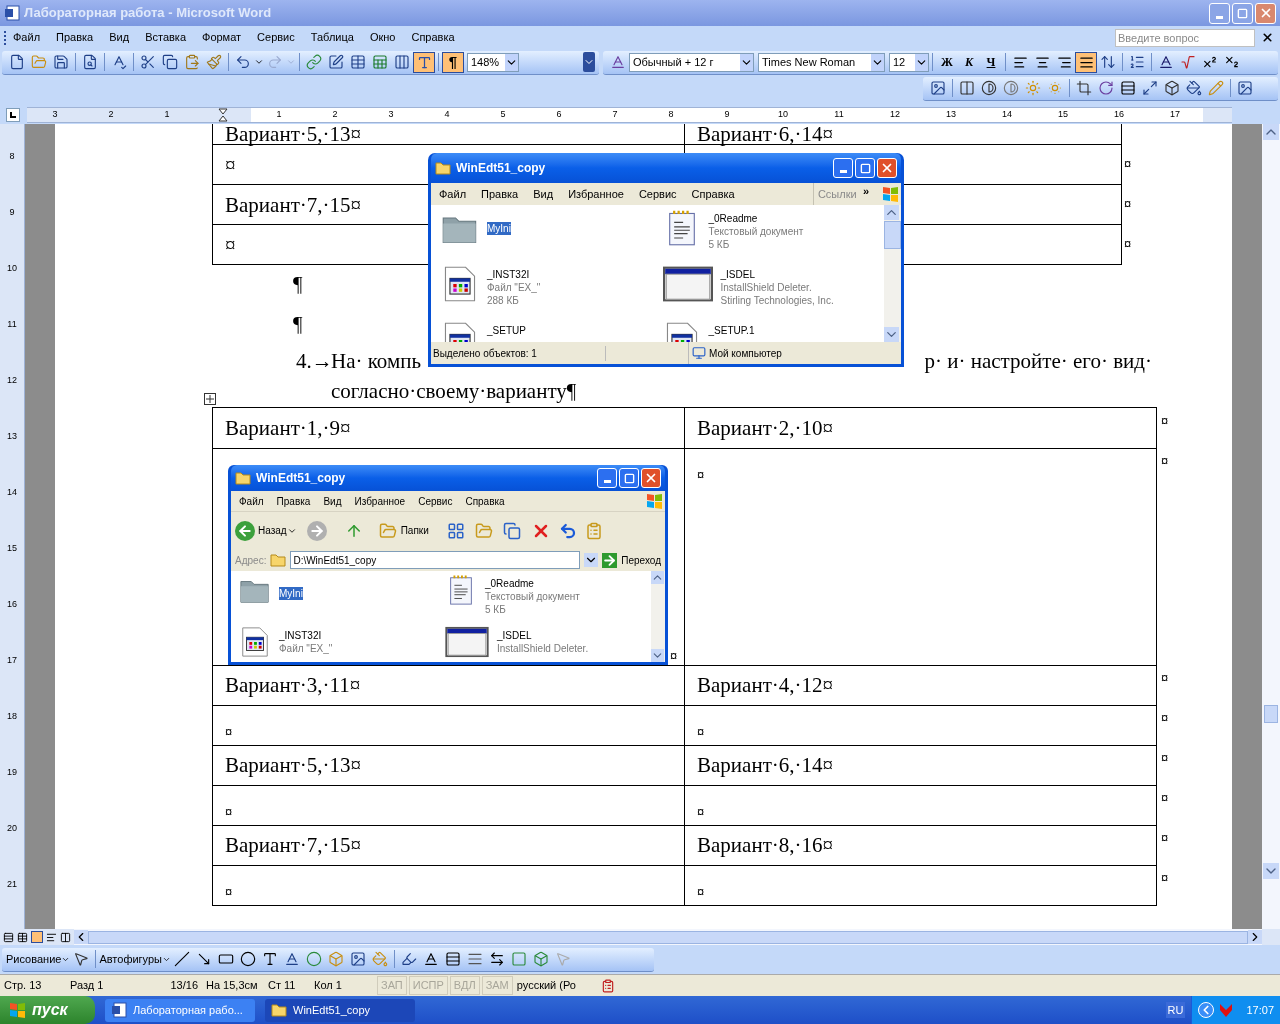 This screenshot has width=1280, height=1024. What do you see at coordinates (332, 37) in the screenshot?
I see `menu-item: Таблица` at bounding box center [332, 37].